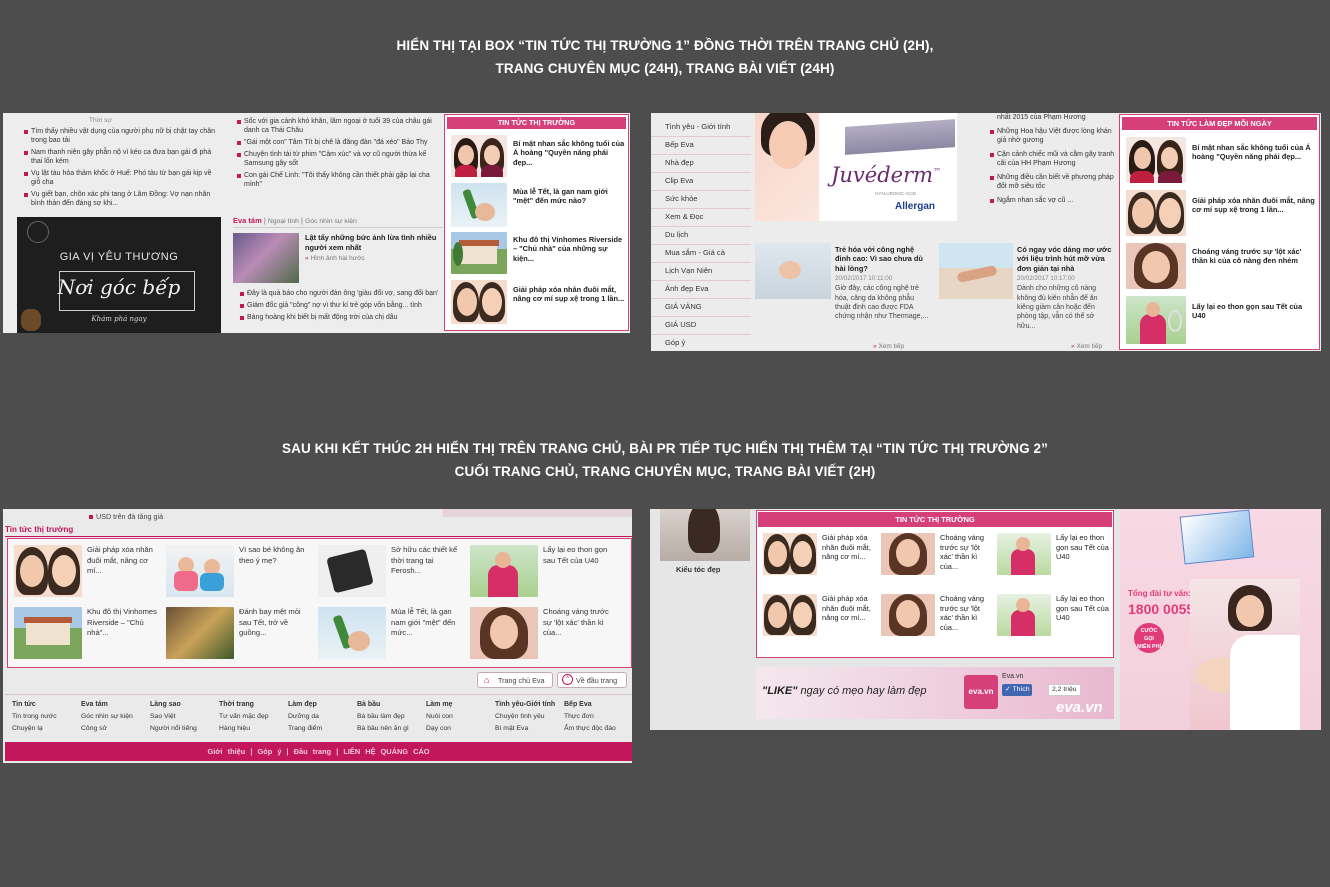 This screenshot has height=887, width=1330. Describe the element at coordinates (34, 705) in the screenshot. I see `footer-heading: Tin tức` at that location.